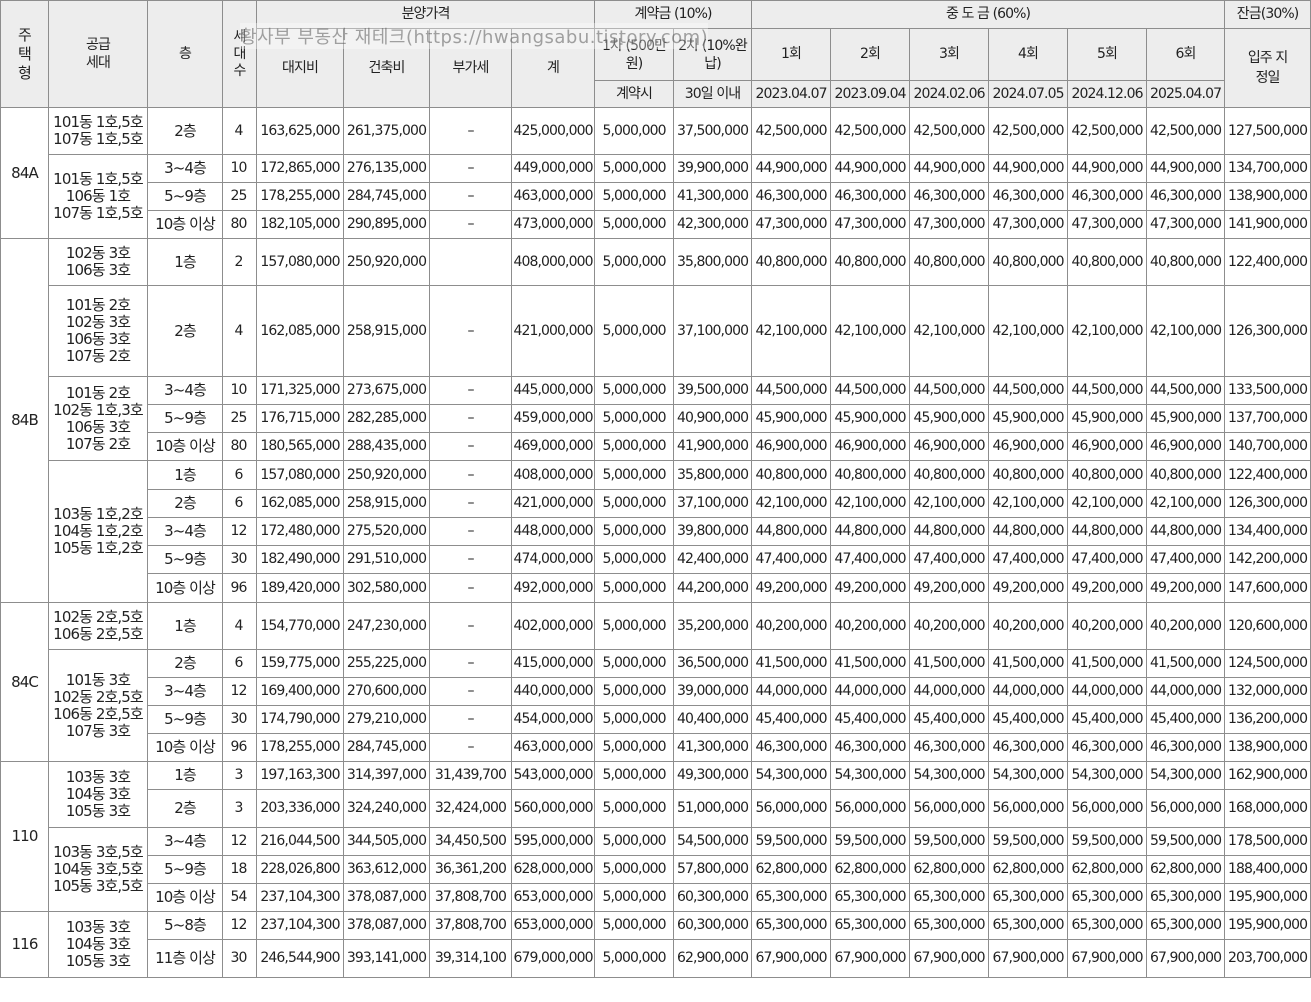 The image size is (1311, 1002). I want to click on build-cell: 282,285,000, so click(386, 418).